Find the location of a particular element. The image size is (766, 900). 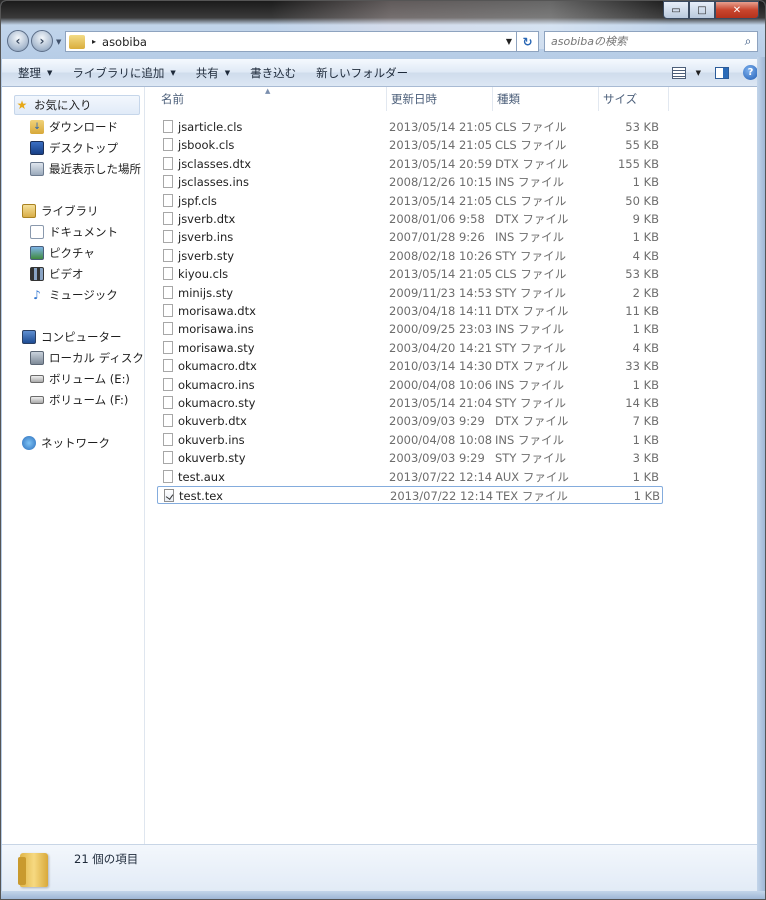

maximize-button: □ is located at coordinates (702, 10).